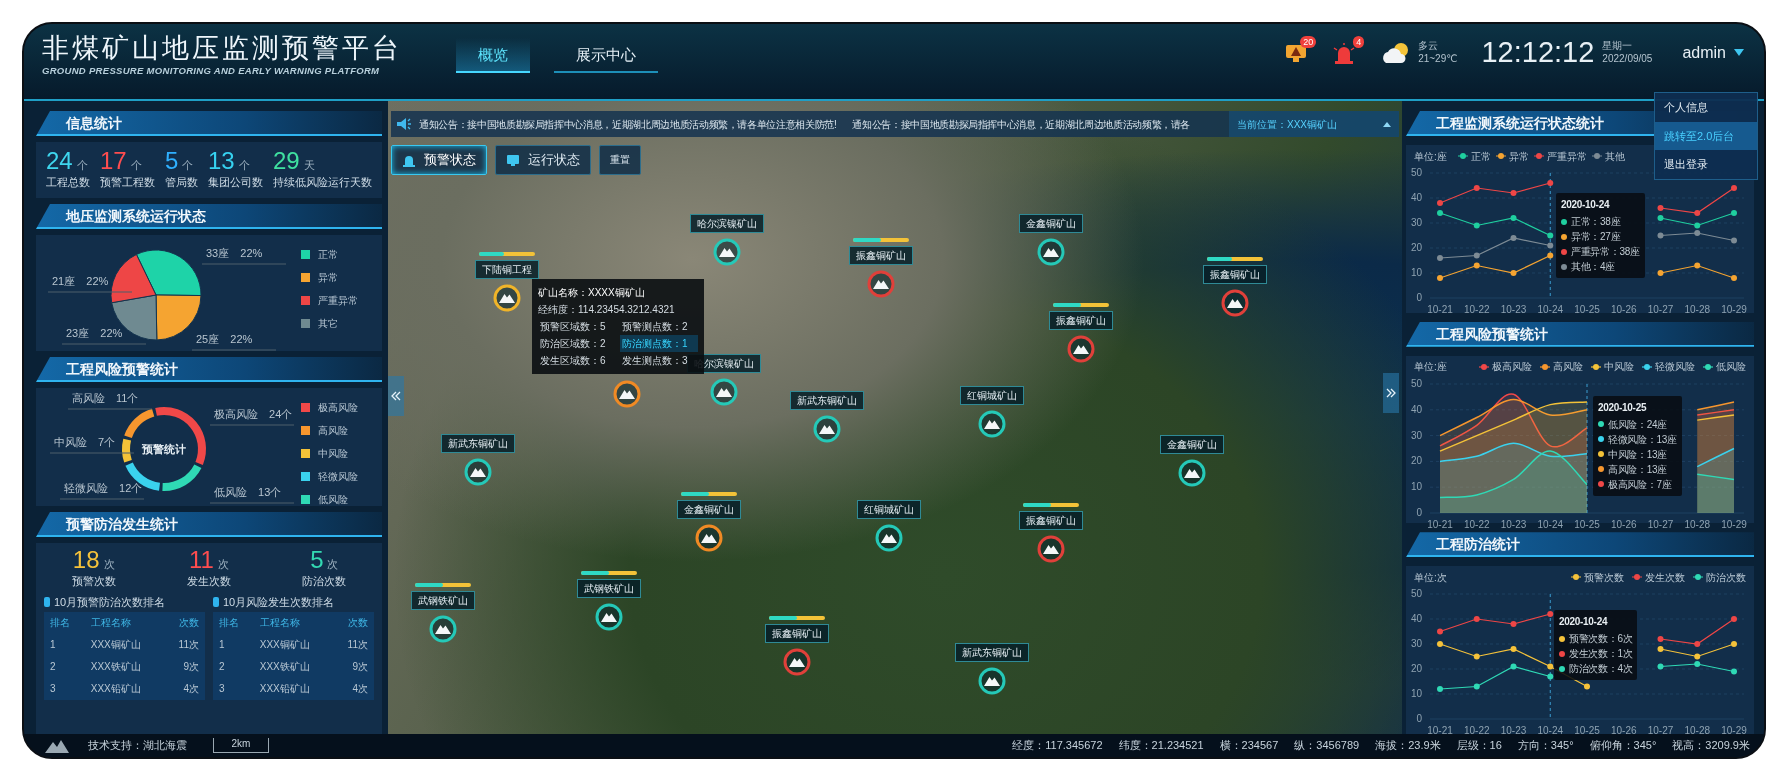  What do you see at coordinates (655, 327) in the screenshot?
I see `popup-text: 预警测点数：2` at bounding box center [655, 327].